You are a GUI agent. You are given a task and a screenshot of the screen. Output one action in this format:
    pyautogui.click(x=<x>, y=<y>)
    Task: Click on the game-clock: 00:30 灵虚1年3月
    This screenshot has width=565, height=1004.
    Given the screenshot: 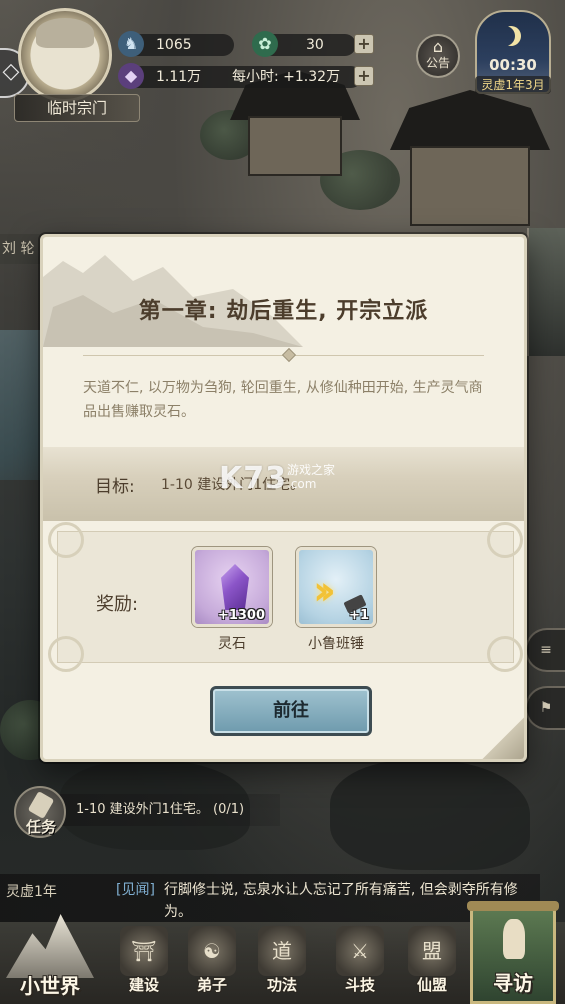 What is the action you would take?
    pyautogui.click(x=513, y=52)
    